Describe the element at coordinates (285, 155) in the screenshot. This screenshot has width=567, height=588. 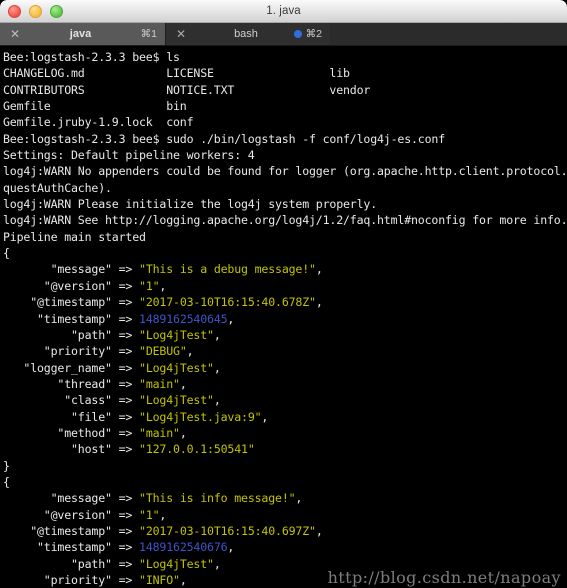
I see `terminal-line: Settings: Default pipeline workers: 4` at that location.